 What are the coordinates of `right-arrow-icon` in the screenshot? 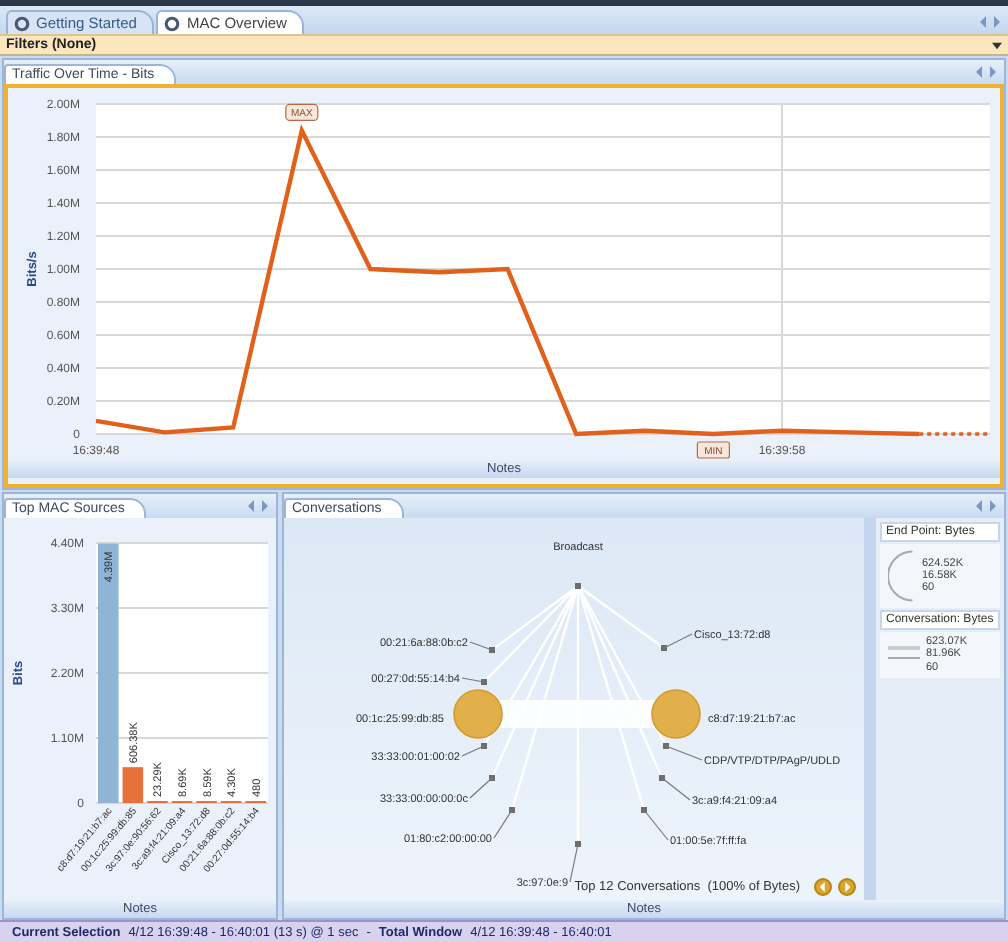 It's located at (847, 887).